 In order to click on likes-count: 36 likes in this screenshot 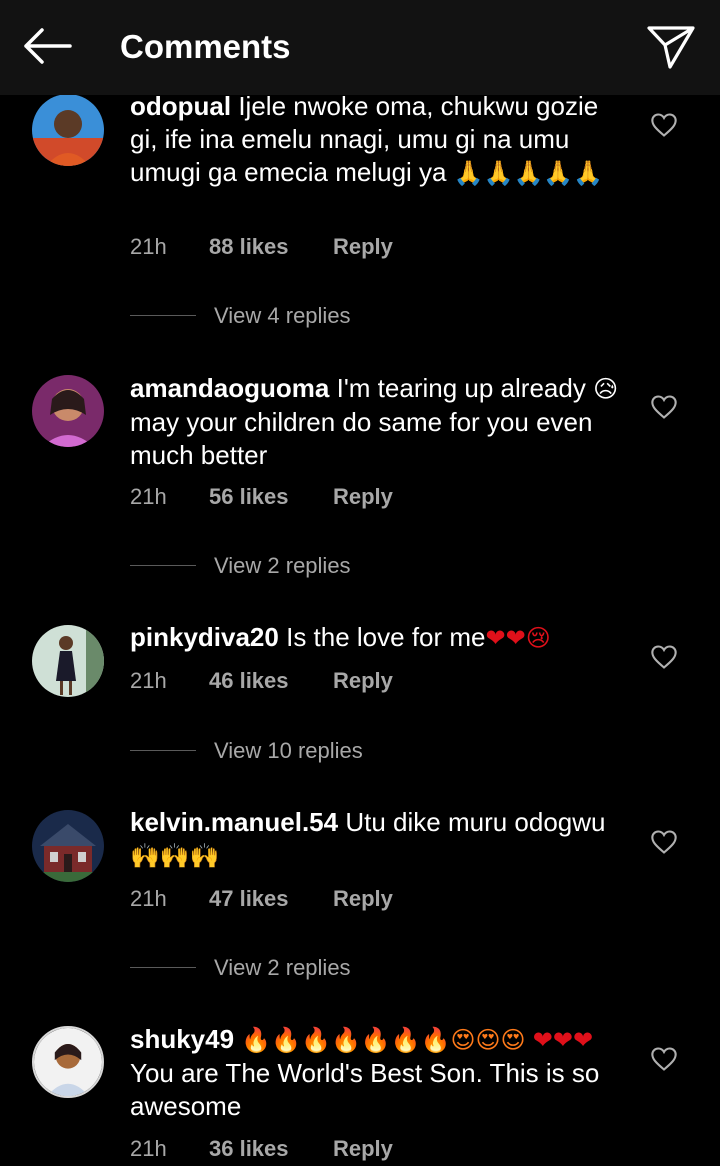, I will do `click(271, 1149)`.